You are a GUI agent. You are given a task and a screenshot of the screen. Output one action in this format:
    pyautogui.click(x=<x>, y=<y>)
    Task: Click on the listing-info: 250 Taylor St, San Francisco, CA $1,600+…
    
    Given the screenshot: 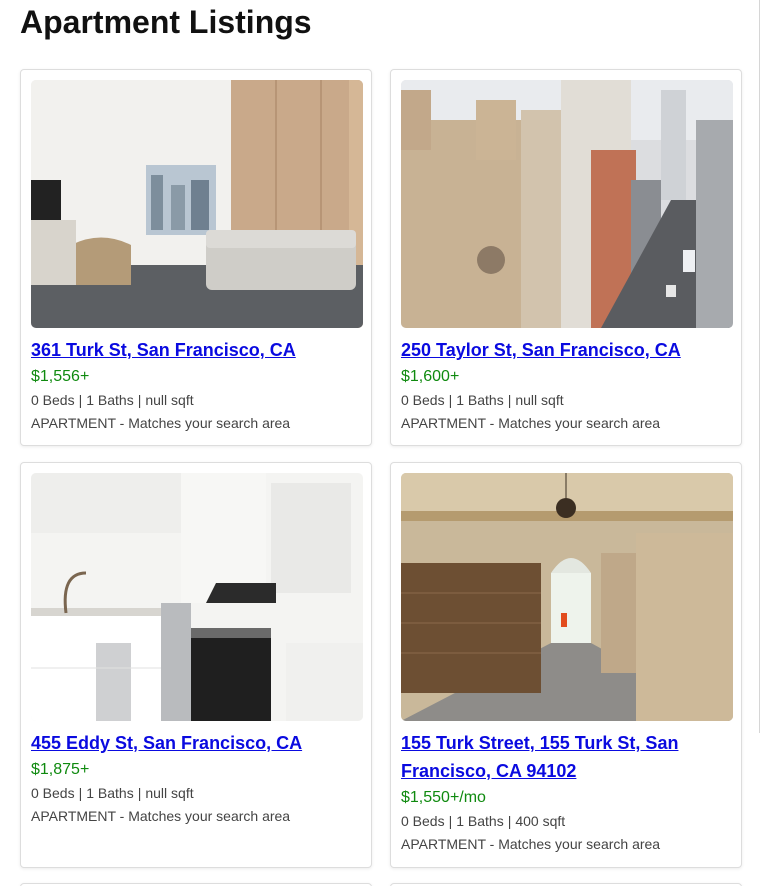 What is the action you would take?
    pyautogui.click(x=567, y=384)
    